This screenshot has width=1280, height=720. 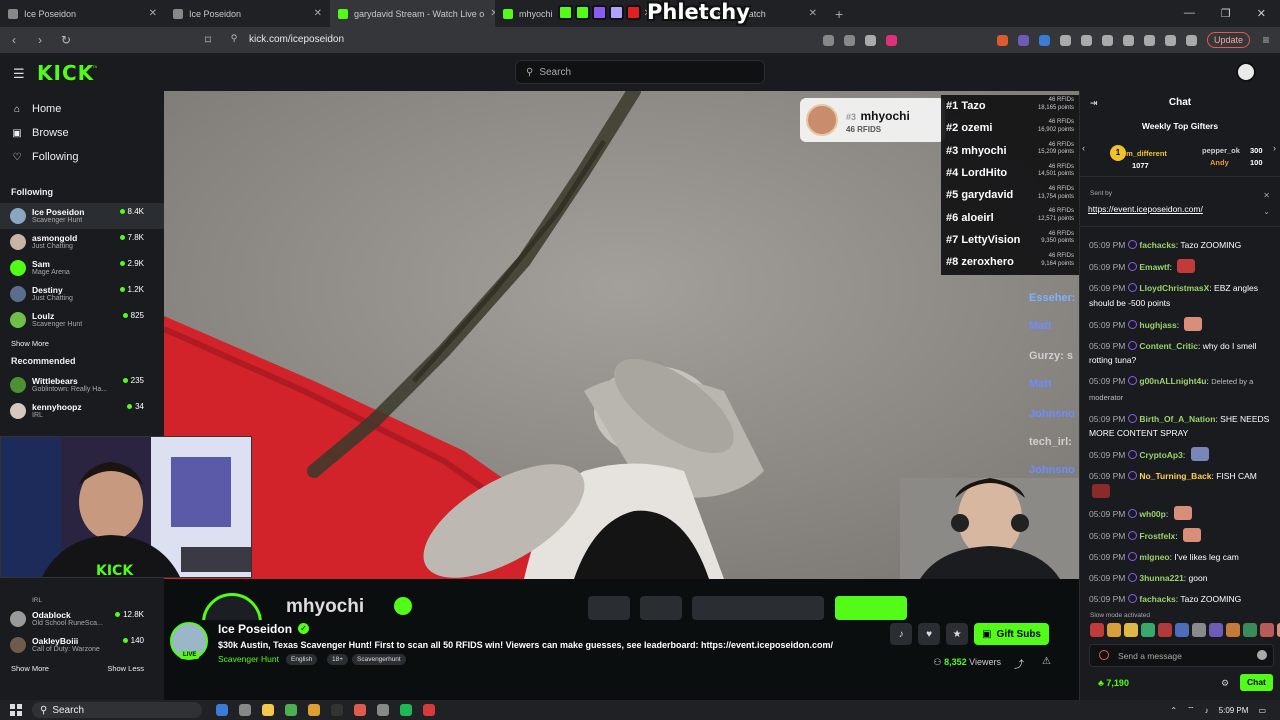 What do you see at coordinates (1019, 663) in the screenshot?
I see `share-icon: ⤴` at bounding box center [1019, 663].